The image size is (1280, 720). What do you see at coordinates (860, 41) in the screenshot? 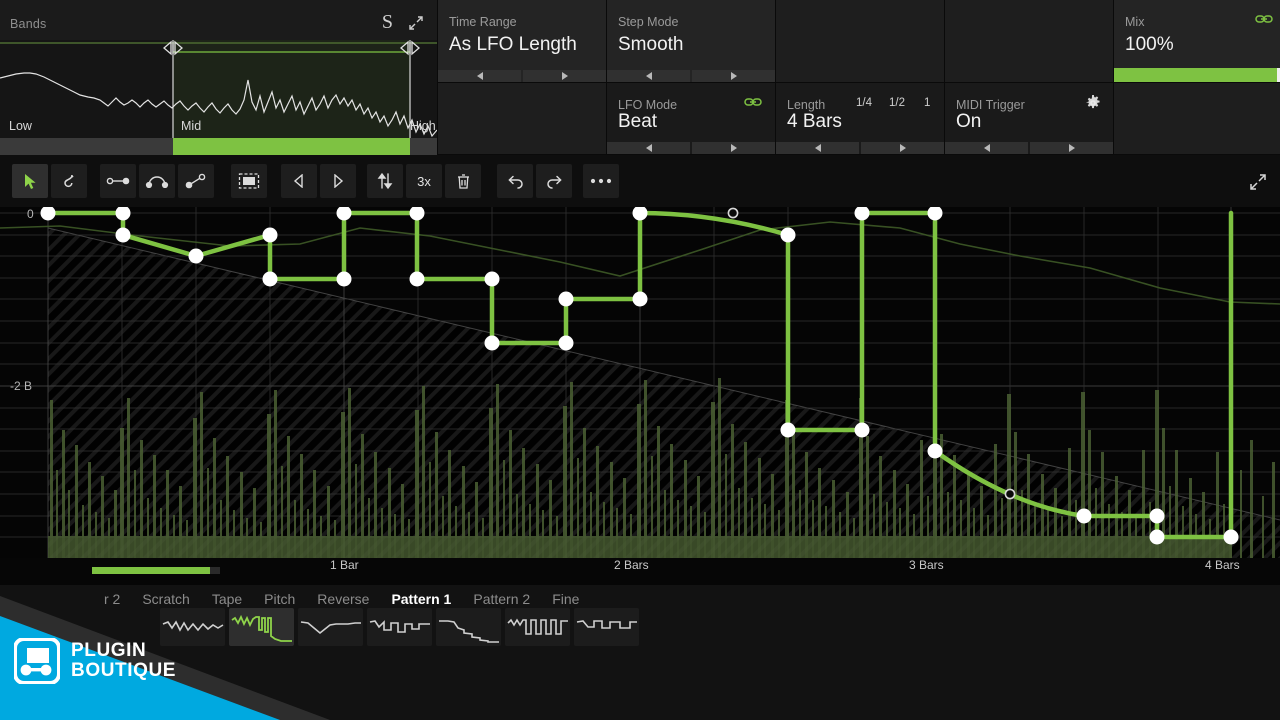
I see `param-slot-empty-b` at bounding box center [860, 41].